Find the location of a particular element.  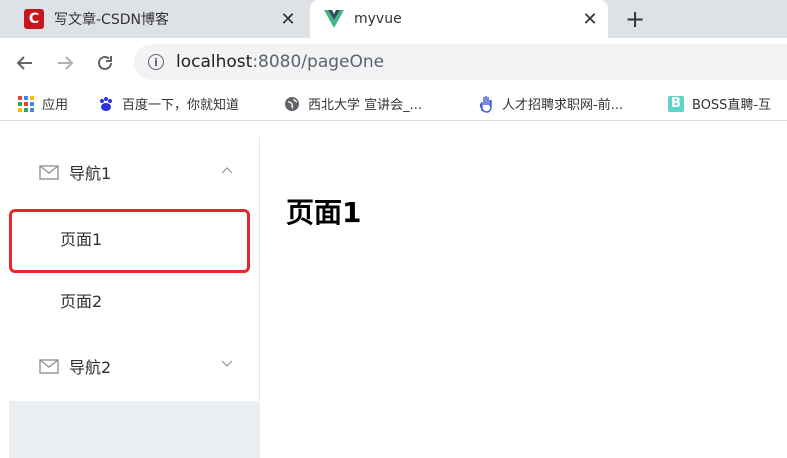

back-arrow-icon is located at coordinates (24, 63).